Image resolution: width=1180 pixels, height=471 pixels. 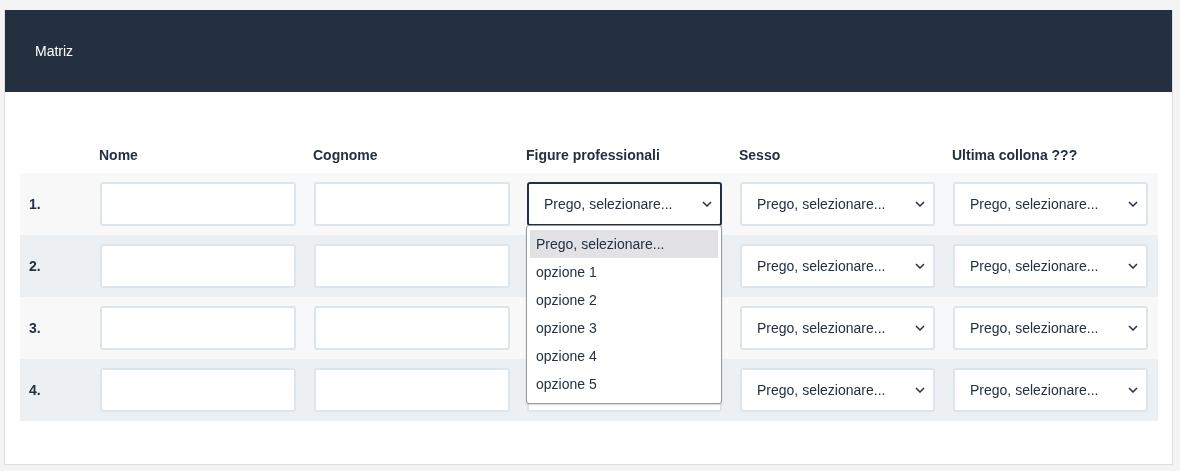 I want to click on row-number: 2., so click(x=34, y=266).